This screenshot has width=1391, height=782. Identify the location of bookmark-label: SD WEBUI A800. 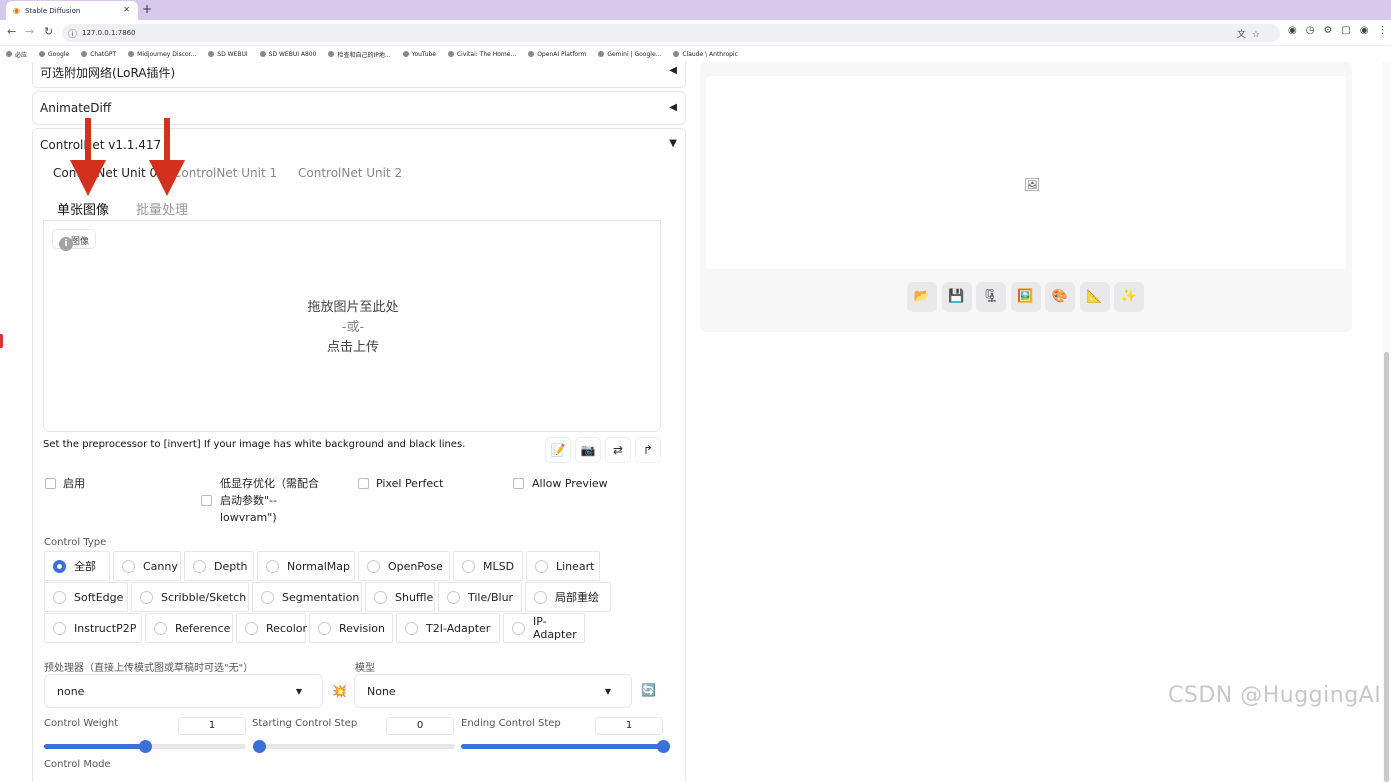
(292, 54).